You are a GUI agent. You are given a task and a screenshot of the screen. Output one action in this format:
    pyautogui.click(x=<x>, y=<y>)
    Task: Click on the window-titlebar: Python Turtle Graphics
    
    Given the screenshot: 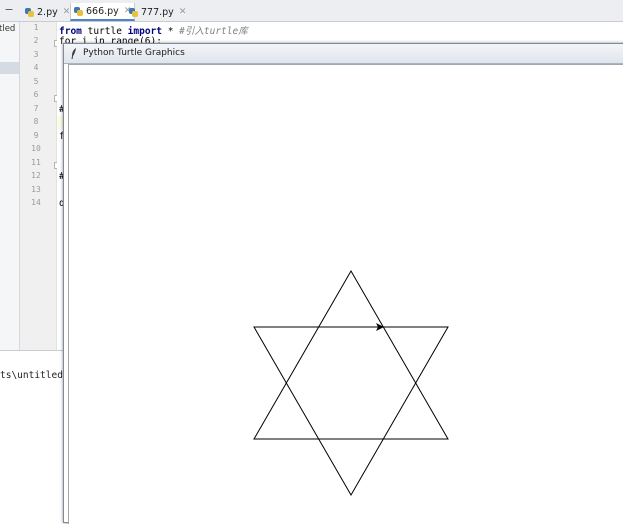 What is the action you would take?
    pyautogui.click(x=343, y=54)
    